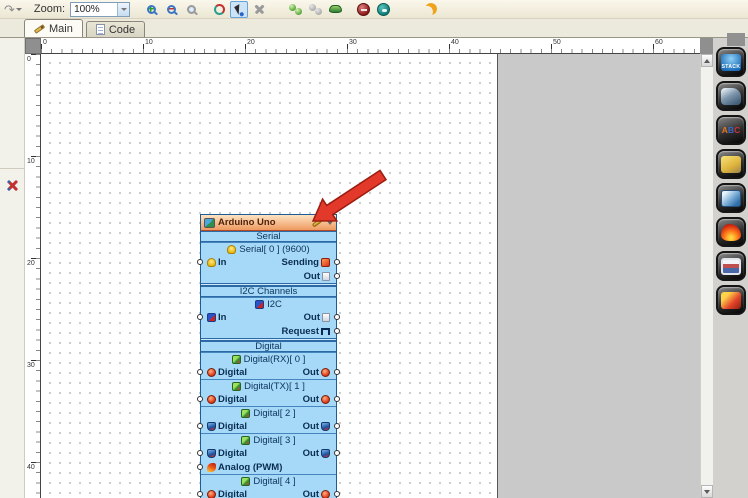 This screenshot has width=748, height=498. Describe the element at coordinates (315, 9) in the screenshot. I see `green-balls-disabled-icon` at that location.